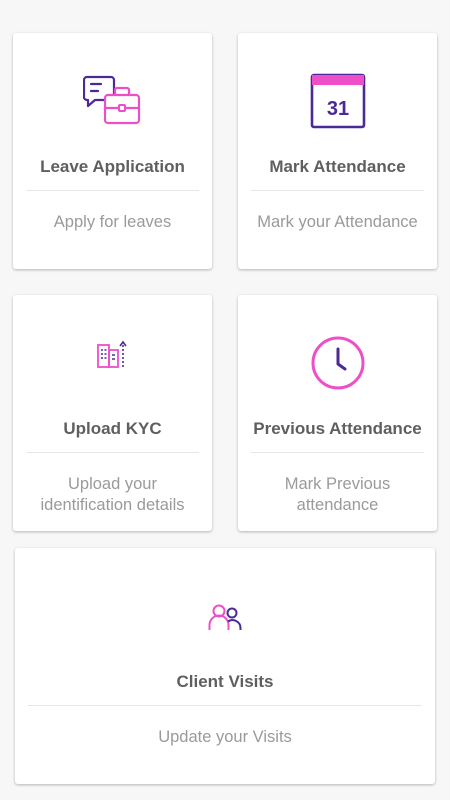 The image size is (450, 800). I want to click on card-title: Leave Application, so click(112, 166).